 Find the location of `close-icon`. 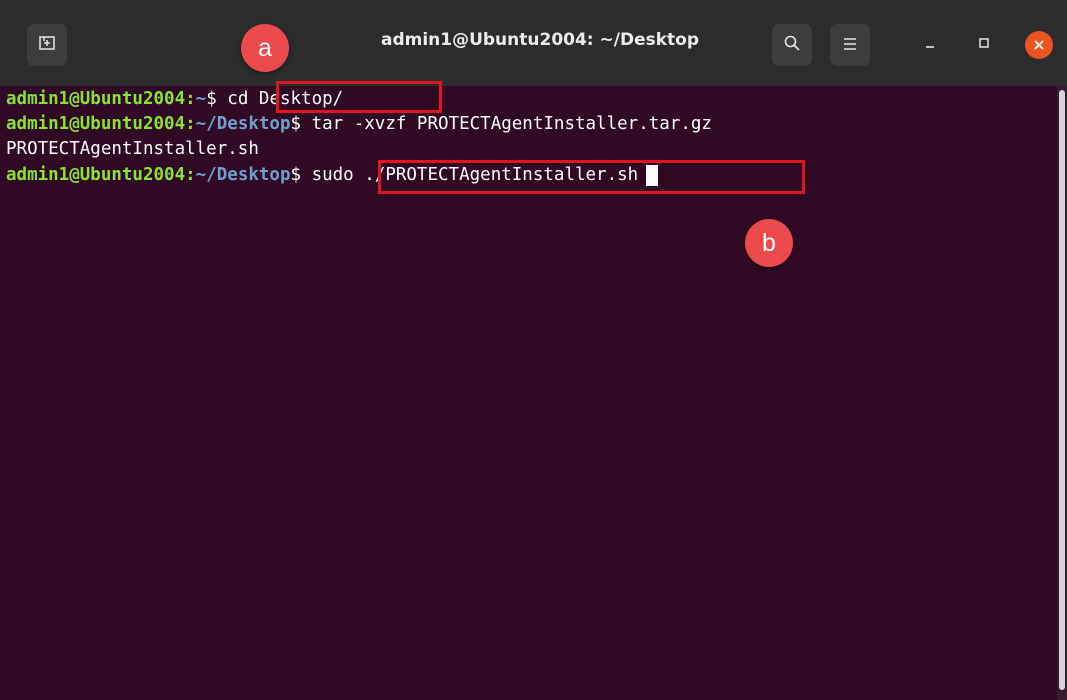

close-icon is located at coordinates (1039, 45).